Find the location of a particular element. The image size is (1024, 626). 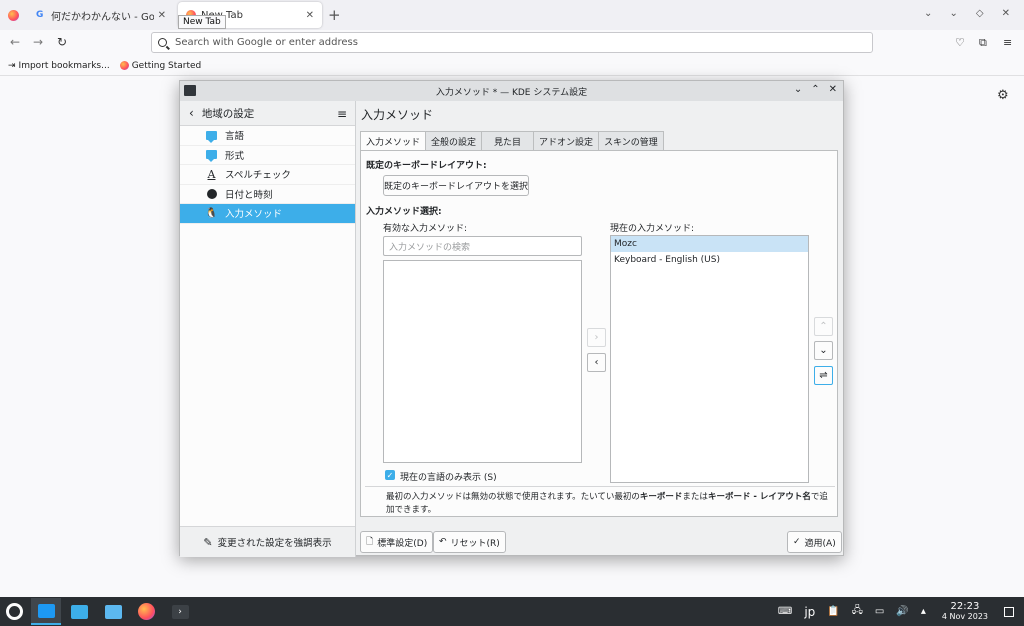

penguin-icon: 🐧 is located at coordinates (211, 213).